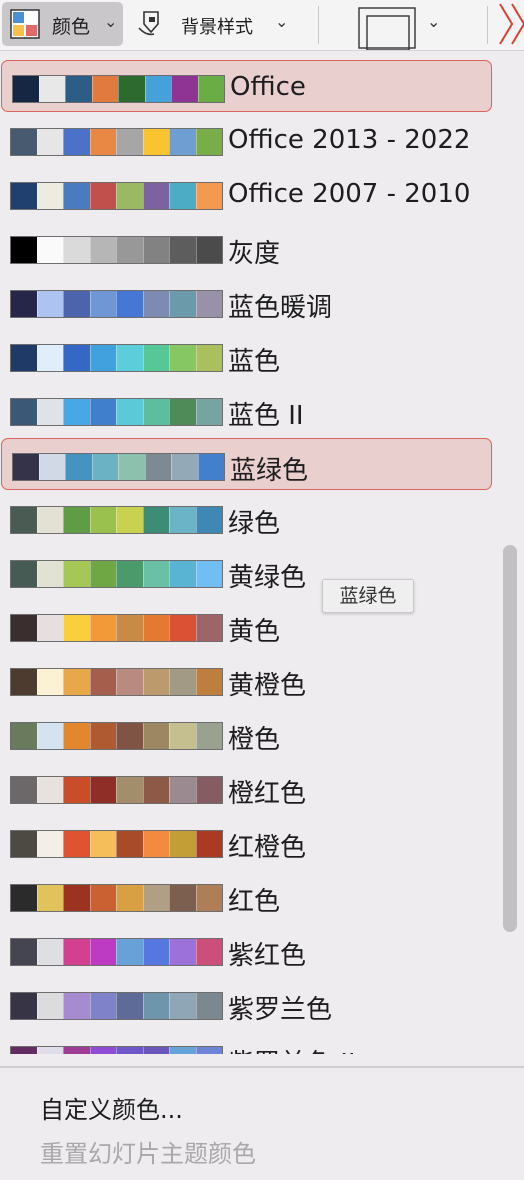 The height and width of the screenshot is (1180, 524). I want to click on theme-color-item: 蓝绿色, so click(246, 464).